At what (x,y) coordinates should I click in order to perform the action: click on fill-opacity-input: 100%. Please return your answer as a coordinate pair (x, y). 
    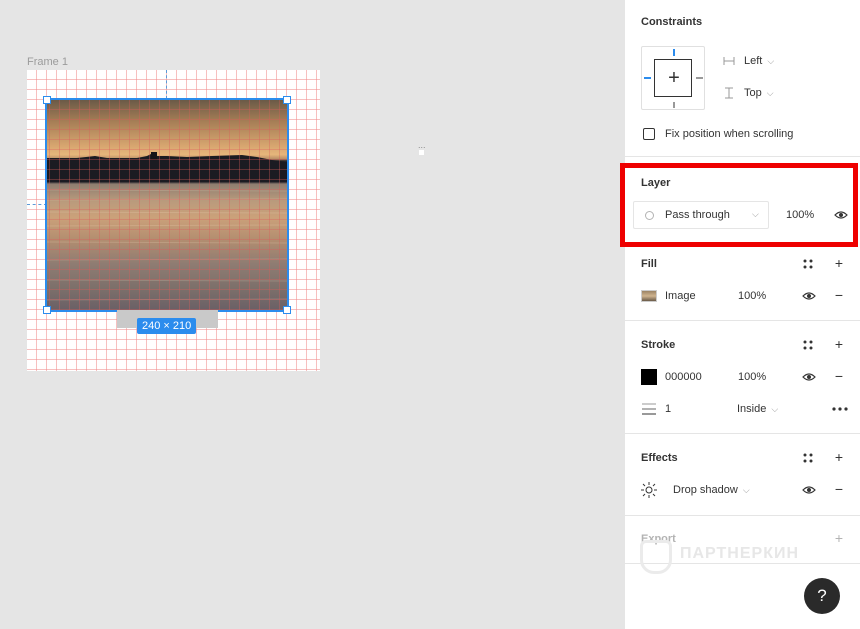
    Looking at the image, I should click on (752, 296).